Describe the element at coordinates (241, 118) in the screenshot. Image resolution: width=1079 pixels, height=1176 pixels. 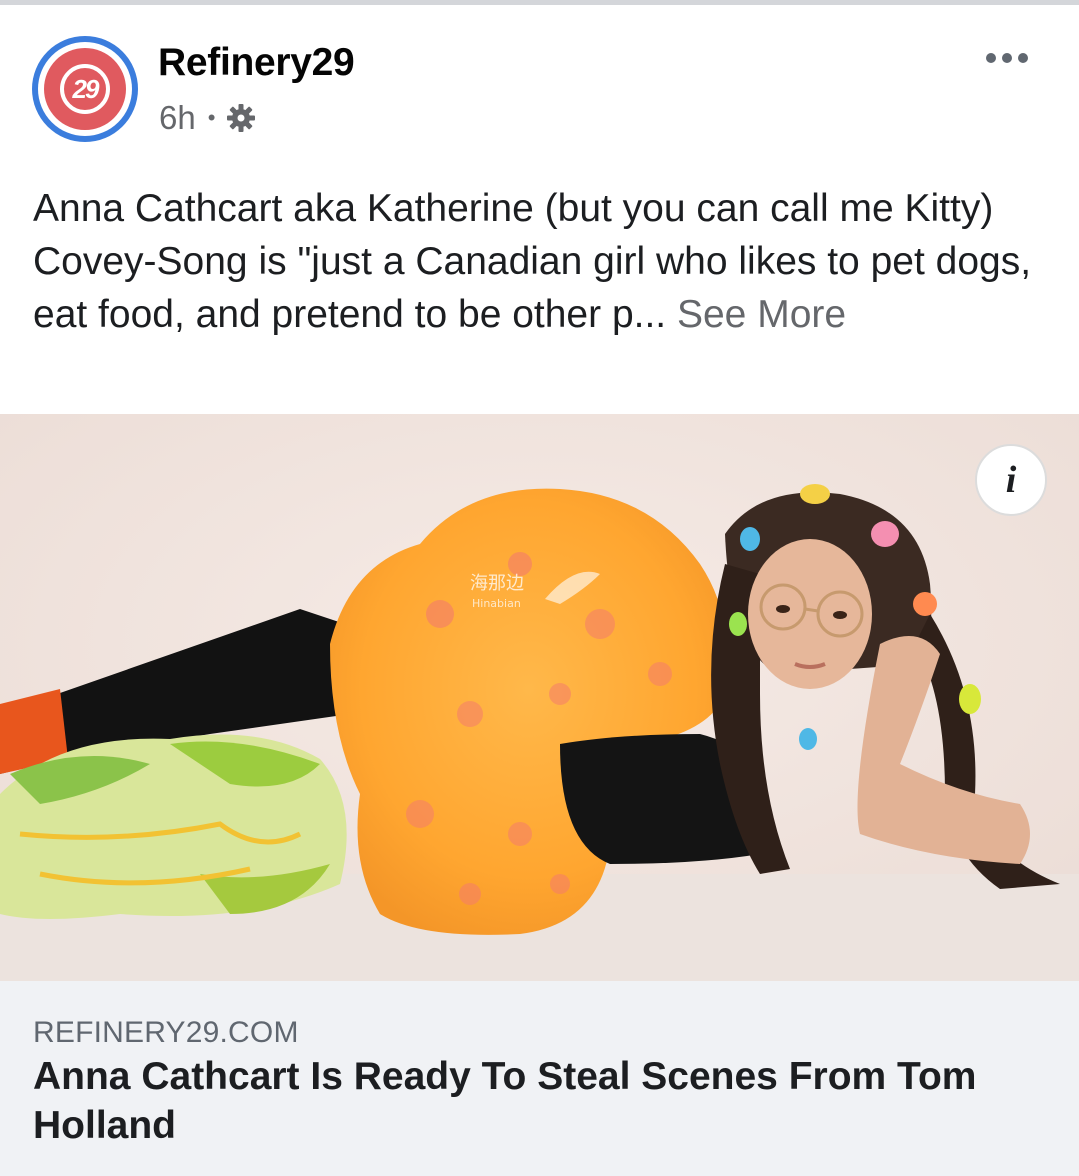
I see `gear-icon` at that location.